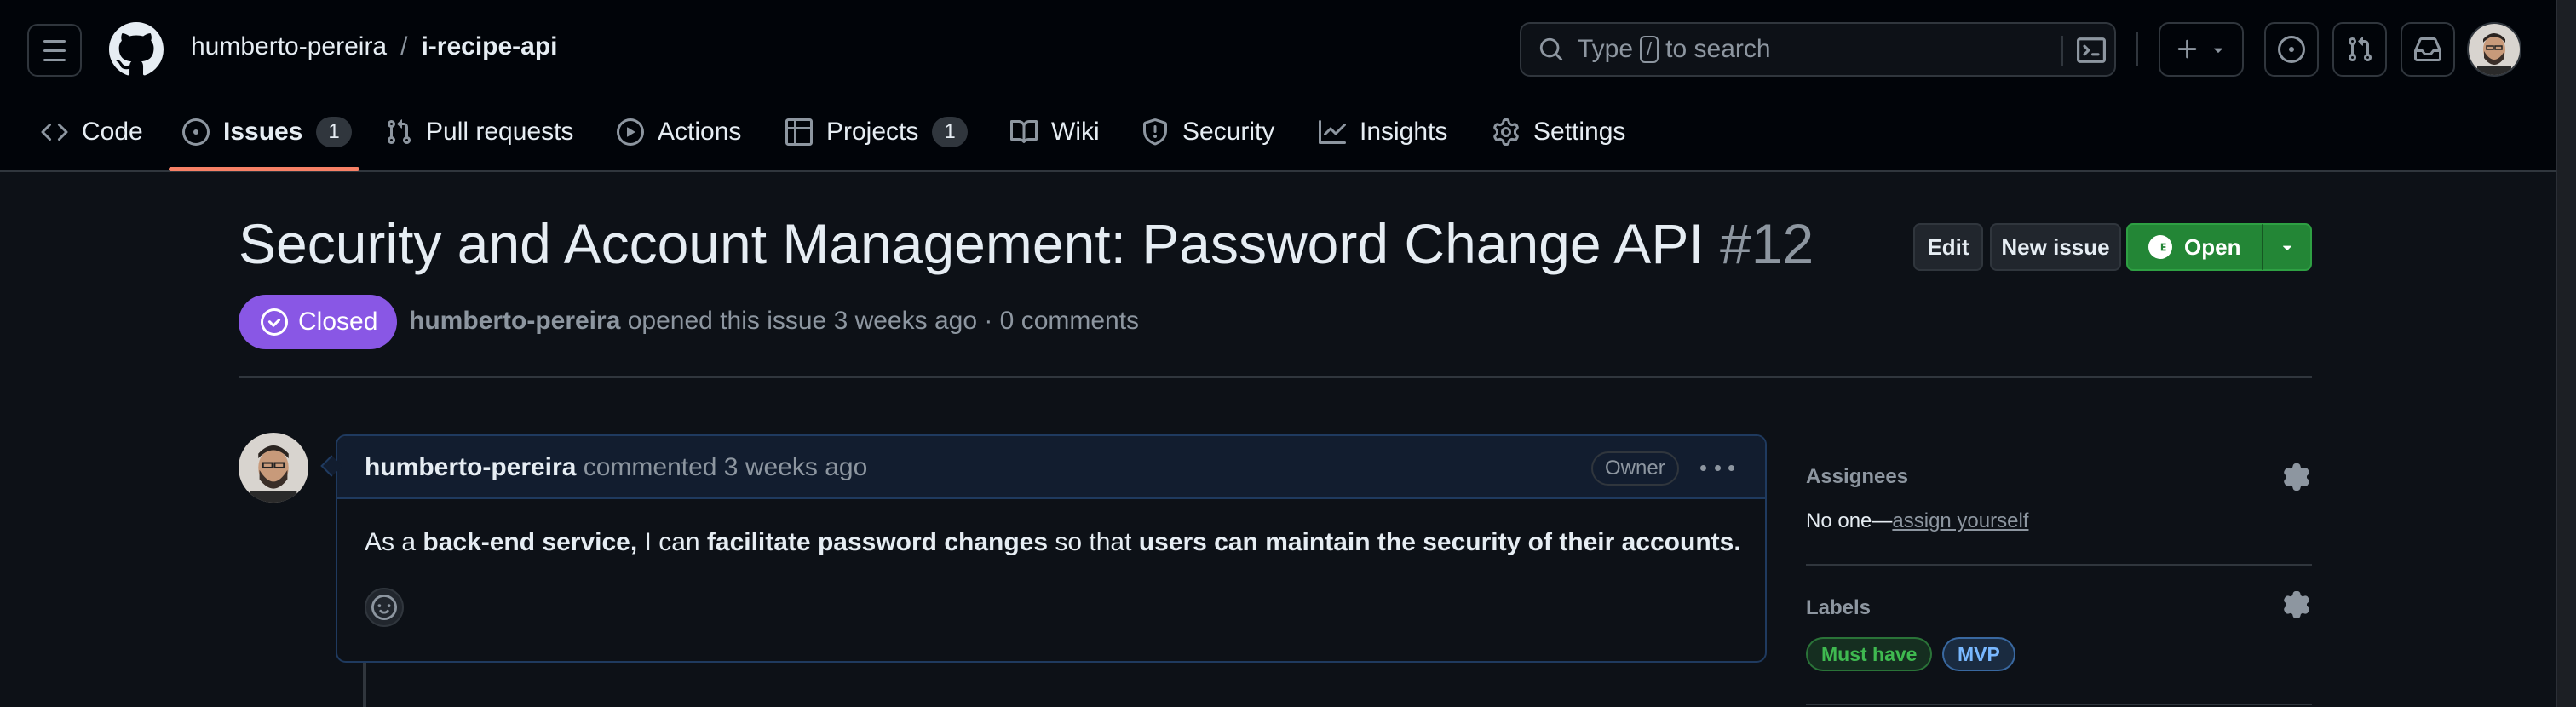 This screenshot has height=707, width=2576. I want to click on tab-insights-label: Insights, so click(1404, 132).